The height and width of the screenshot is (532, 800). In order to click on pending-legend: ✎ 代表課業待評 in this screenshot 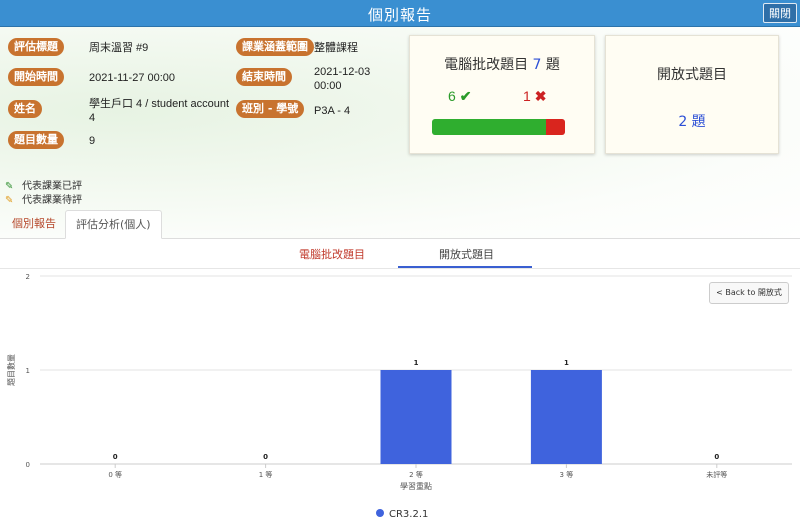, I will do `click(43, 198)`.